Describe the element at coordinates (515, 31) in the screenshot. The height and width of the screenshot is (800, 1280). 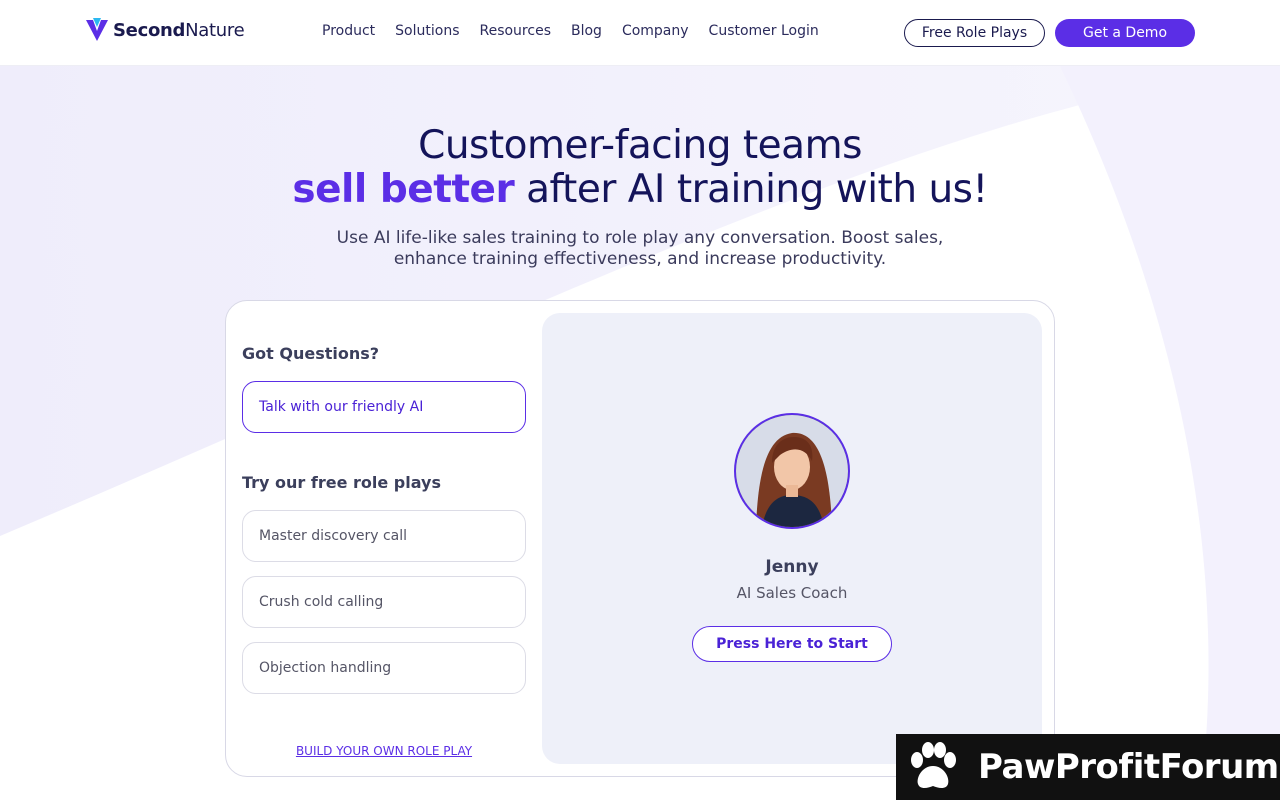
I see `nav-resources: Resources` at that location.